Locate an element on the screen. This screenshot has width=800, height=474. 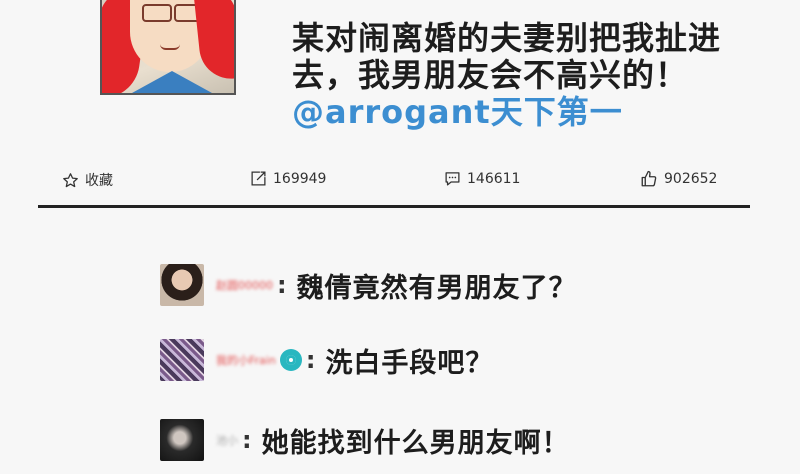
camera-icon is located at coordinates (290, 360).